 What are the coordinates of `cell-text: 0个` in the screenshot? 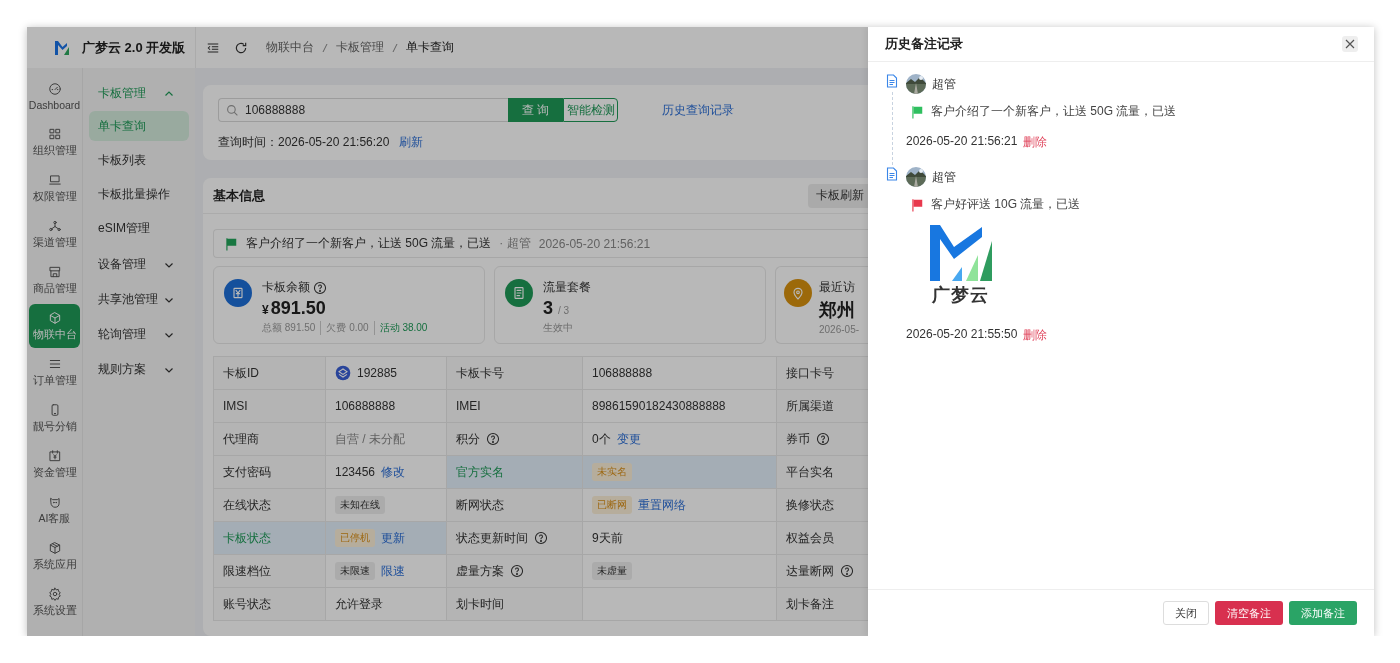 It's located at (601, 439).